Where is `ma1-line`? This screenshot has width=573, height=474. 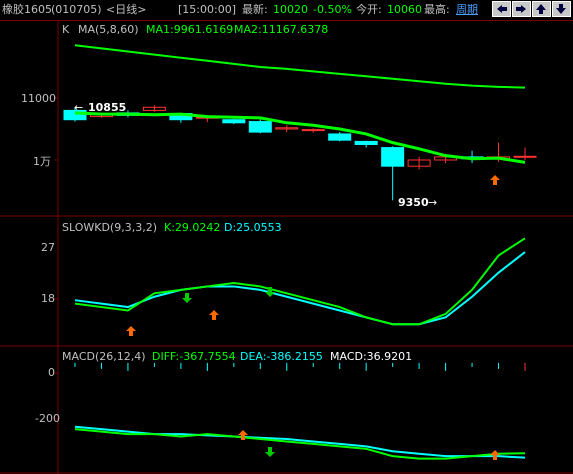
ma1-line is located at coordinates (300, 137).